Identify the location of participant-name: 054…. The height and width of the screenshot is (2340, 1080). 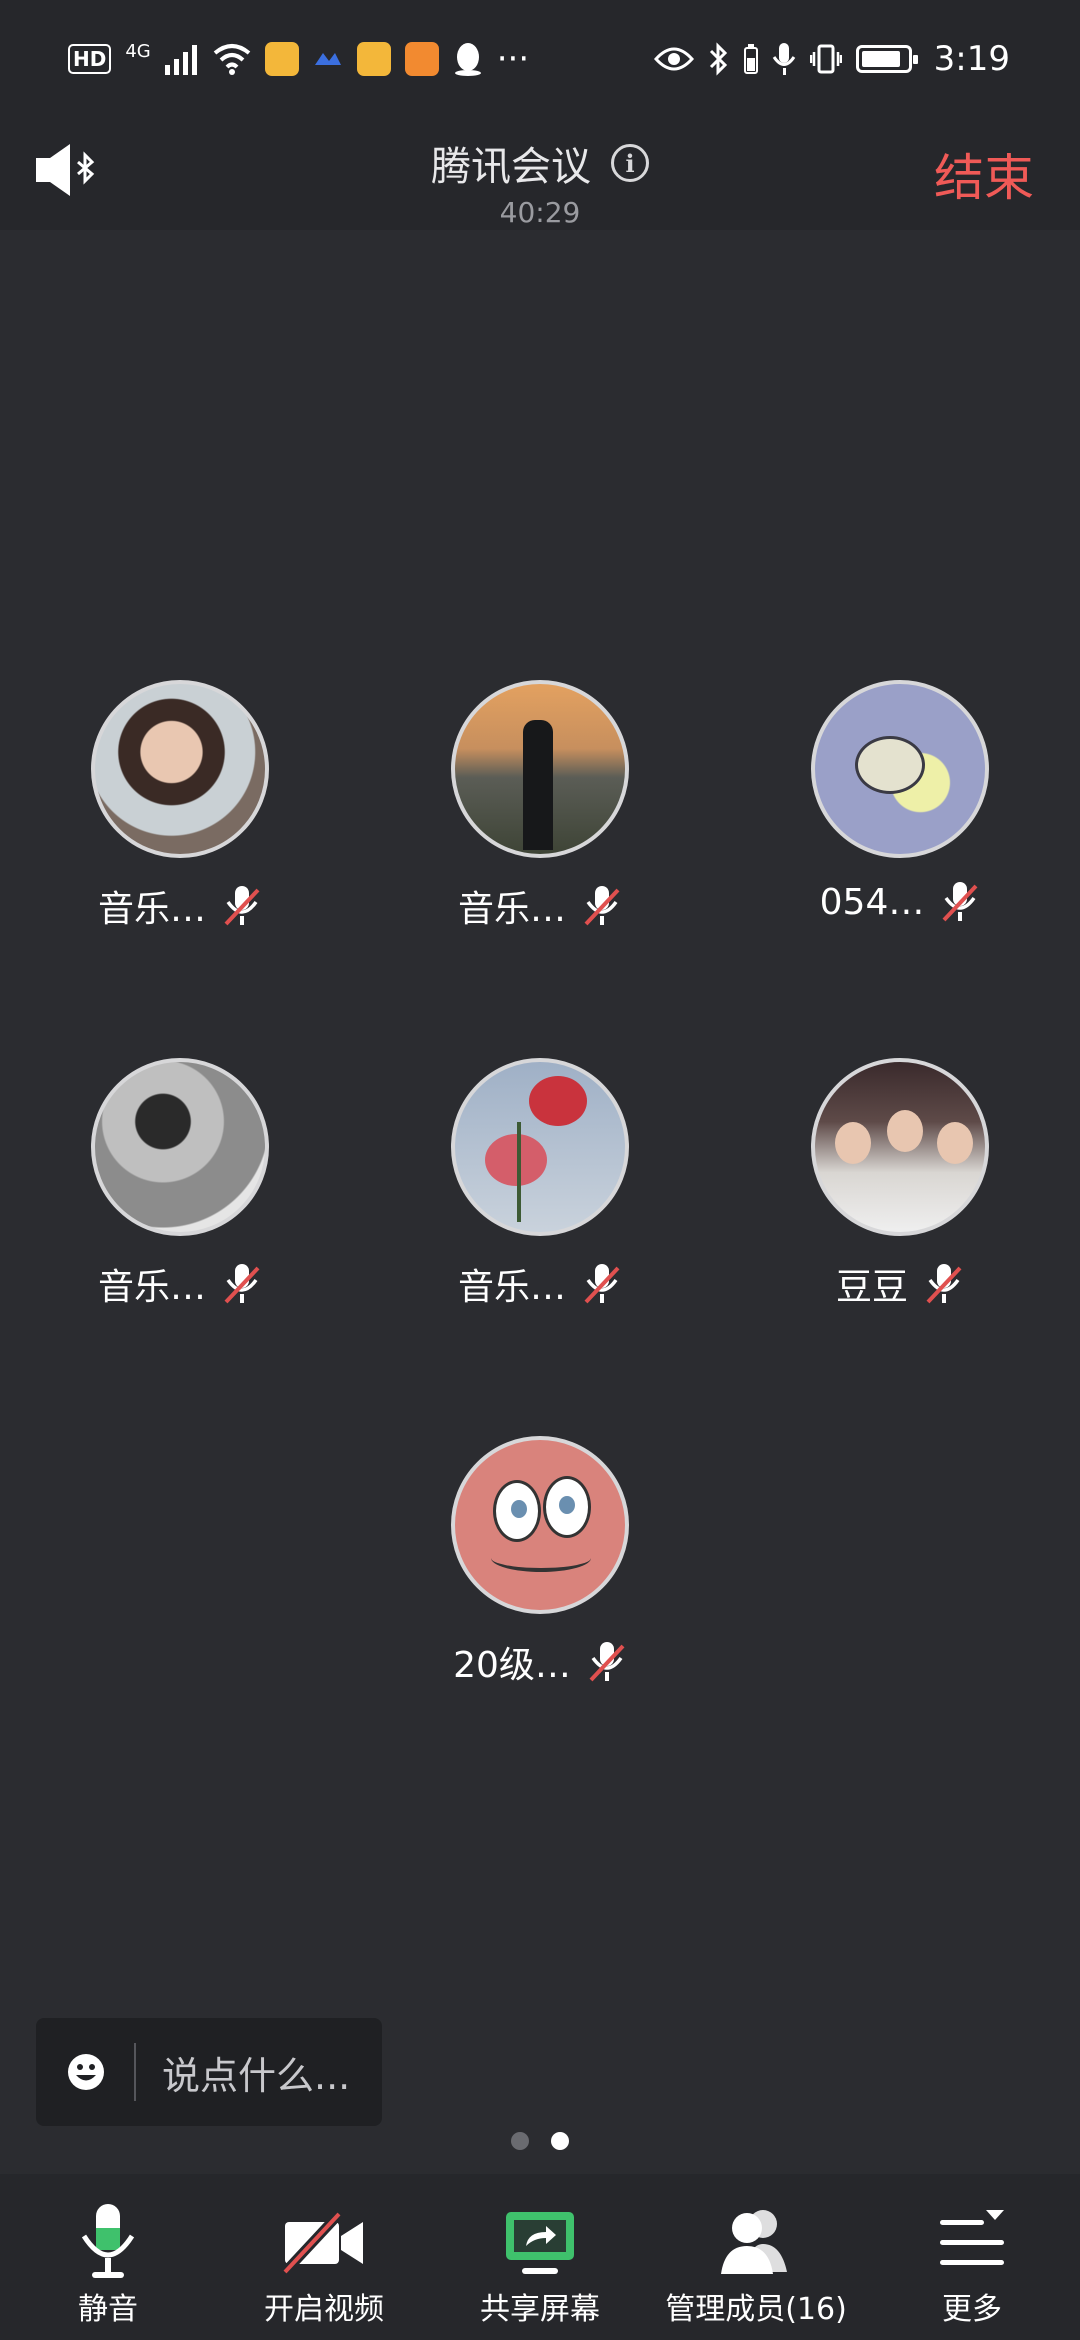
(872, 902).